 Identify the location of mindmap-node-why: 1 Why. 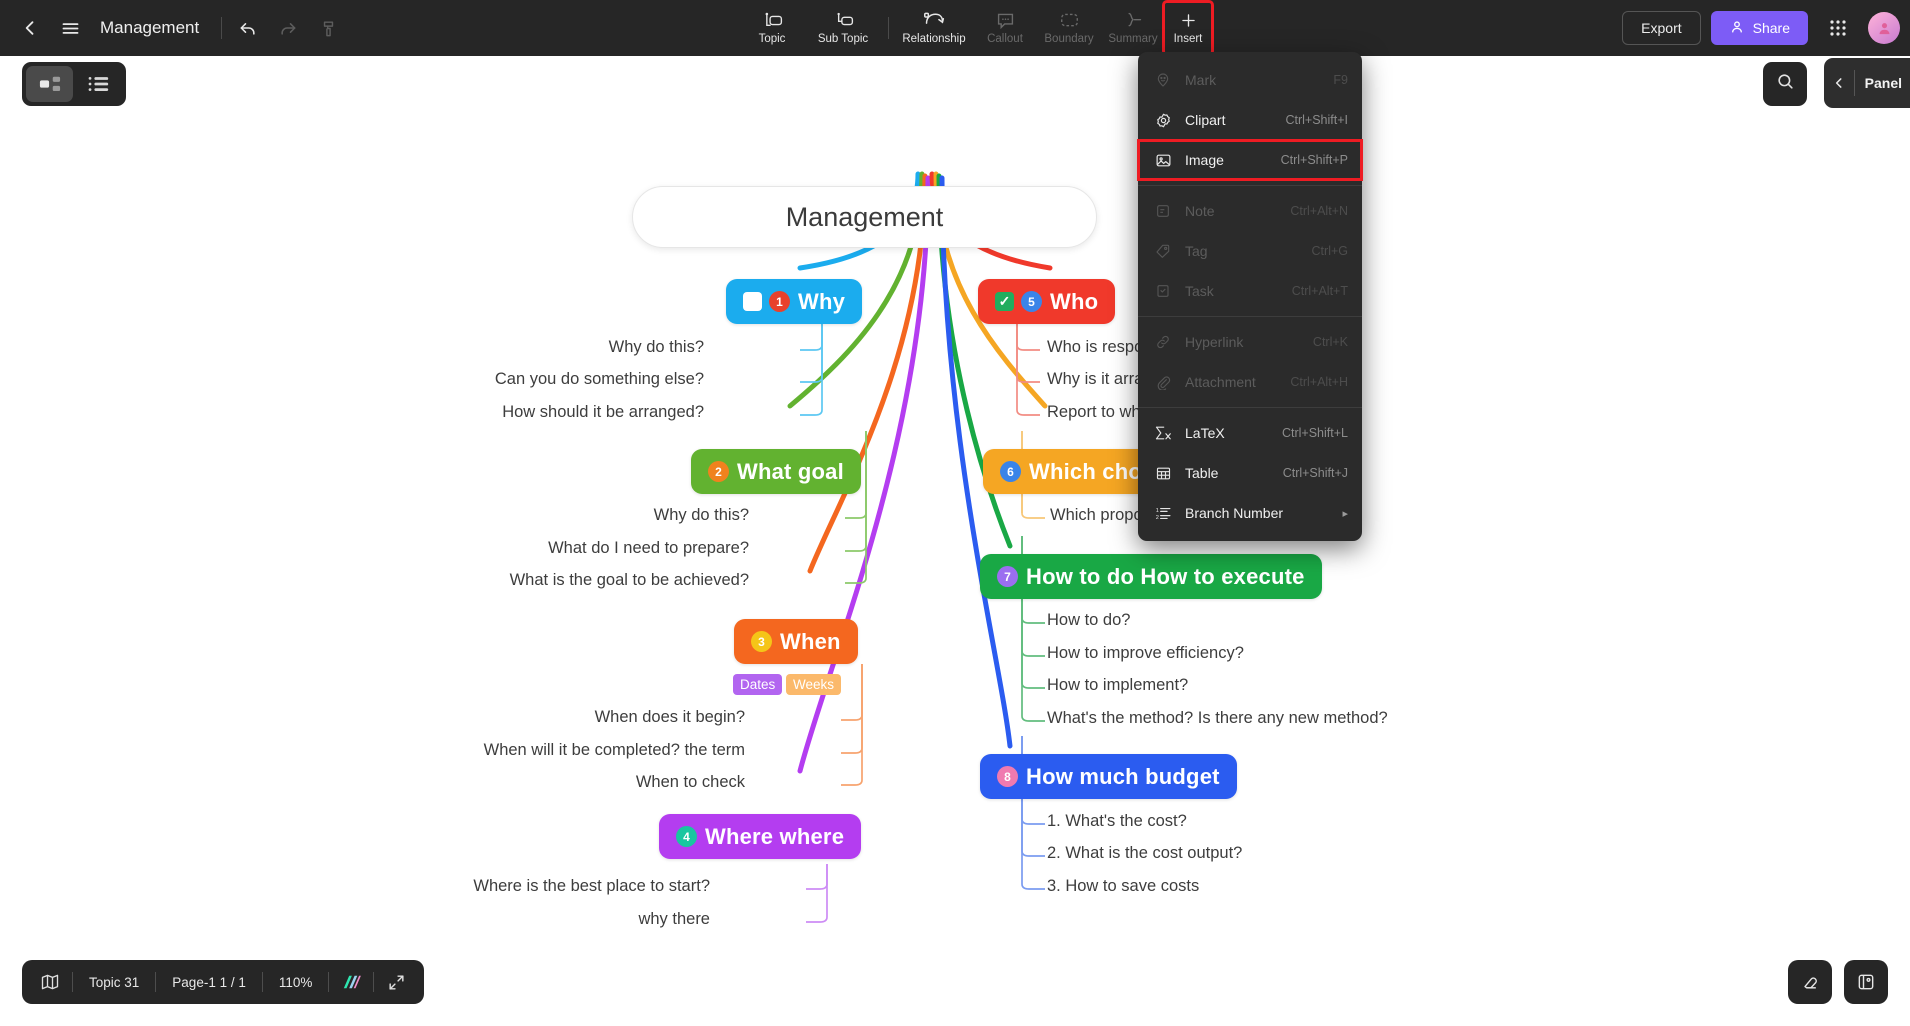
(794, 301).